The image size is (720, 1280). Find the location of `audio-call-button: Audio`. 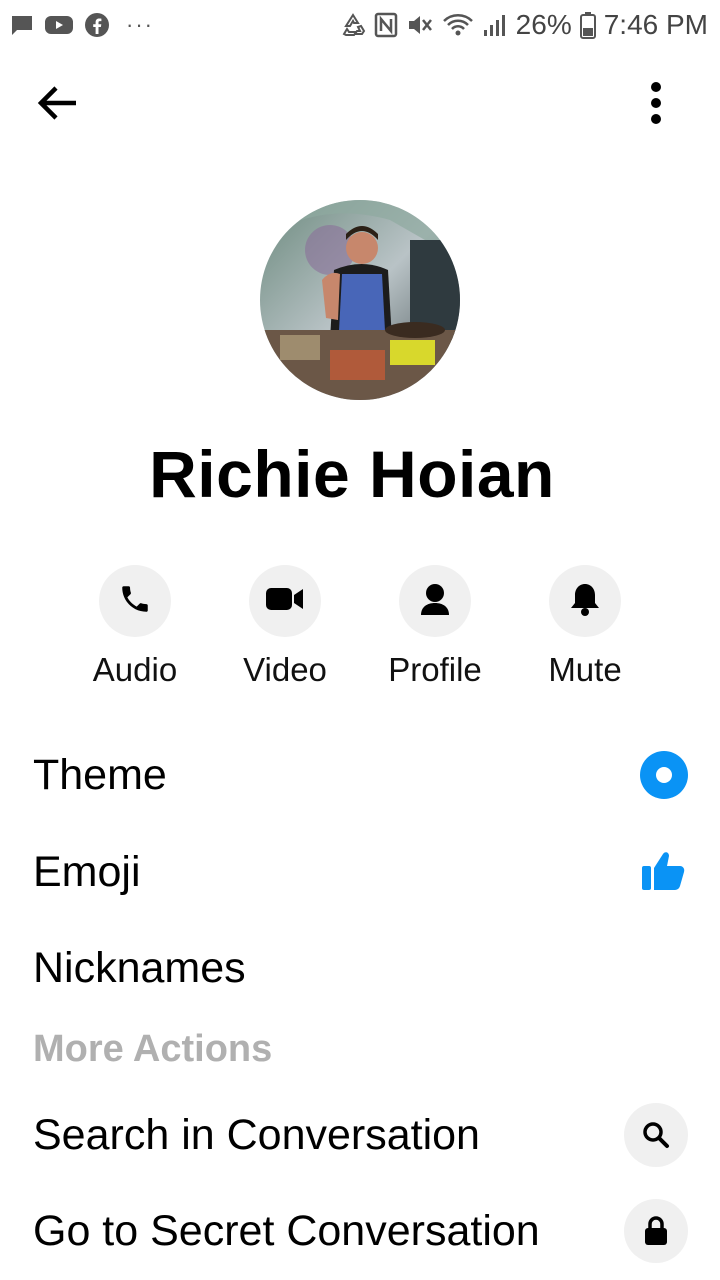

audio-call-button: Audio is located at coordinates (135, 627).